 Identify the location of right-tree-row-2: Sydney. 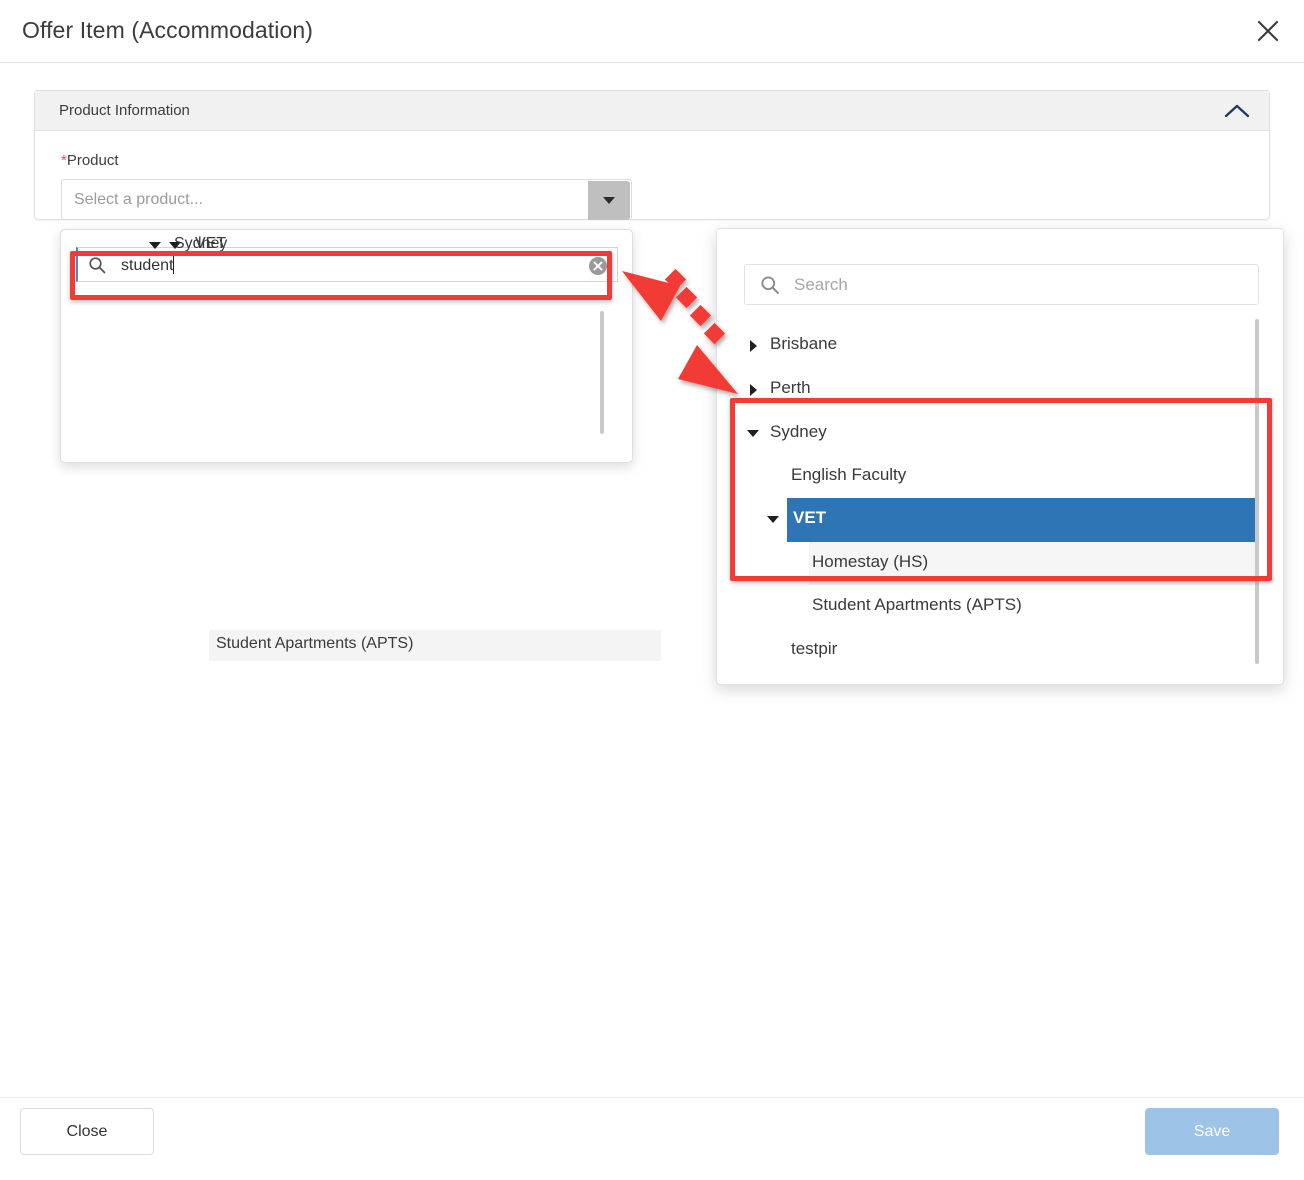
(1000, 434).